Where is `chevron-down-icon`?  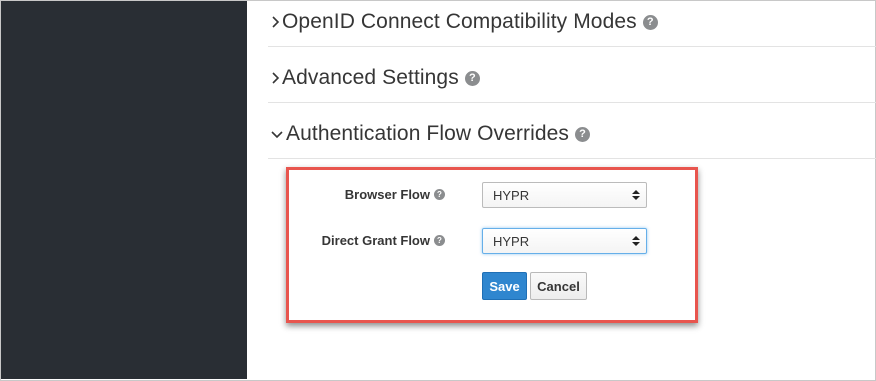
chevron-down-icon is located at coordinates (277, 134).